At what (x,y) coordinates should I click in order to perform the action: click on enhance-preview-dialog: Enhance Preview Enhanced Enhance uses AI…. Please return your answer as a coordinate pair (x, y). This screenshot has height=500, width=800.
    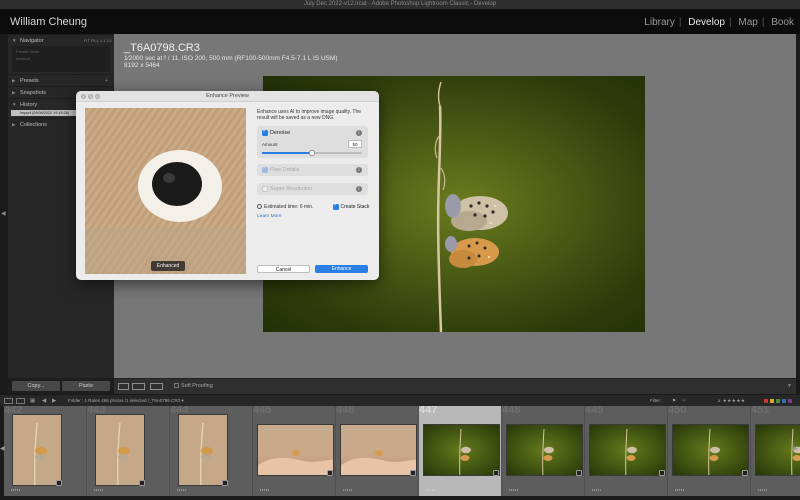
    Looking at the image, I should click on (227, 185).